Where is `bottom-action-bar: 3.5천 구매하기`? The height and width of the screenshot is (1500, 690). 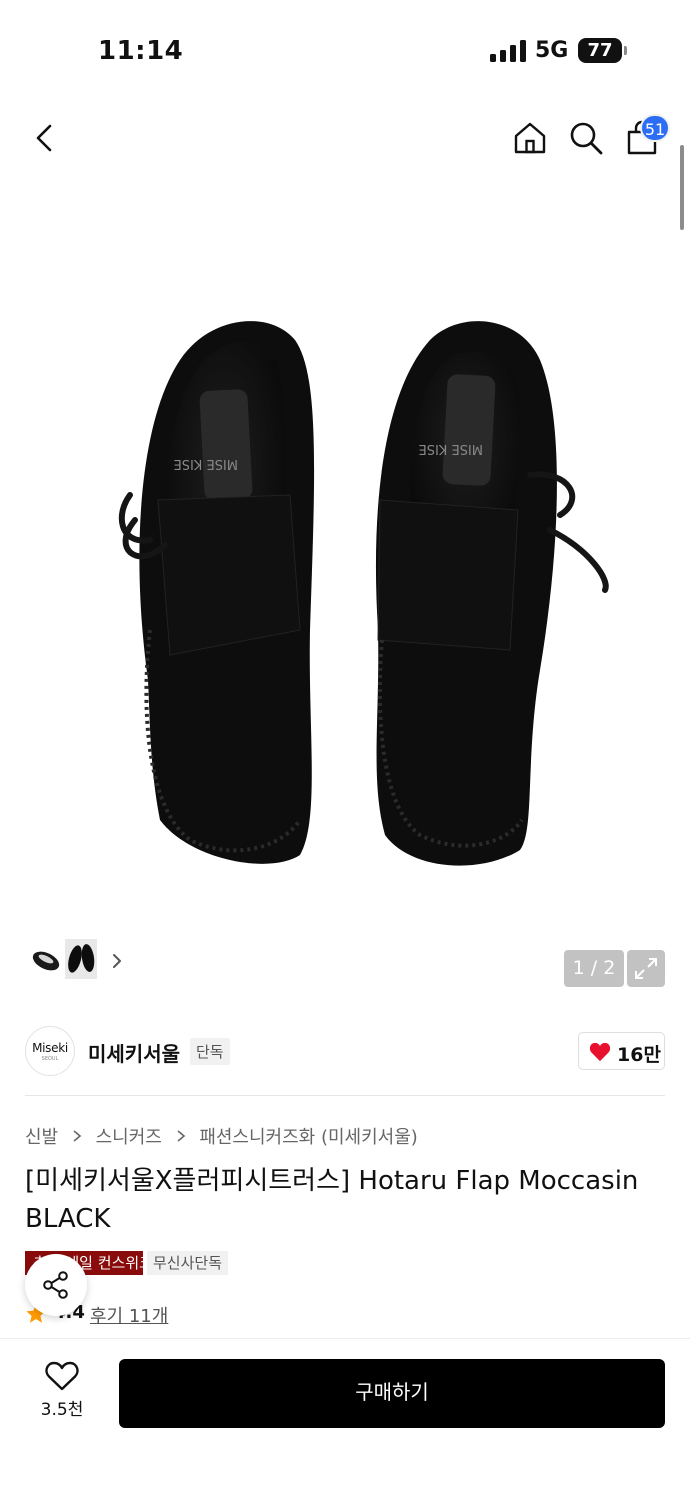 bottom-action-bar: 3.5천 구매하기 is located at coordinates (345, 1419).